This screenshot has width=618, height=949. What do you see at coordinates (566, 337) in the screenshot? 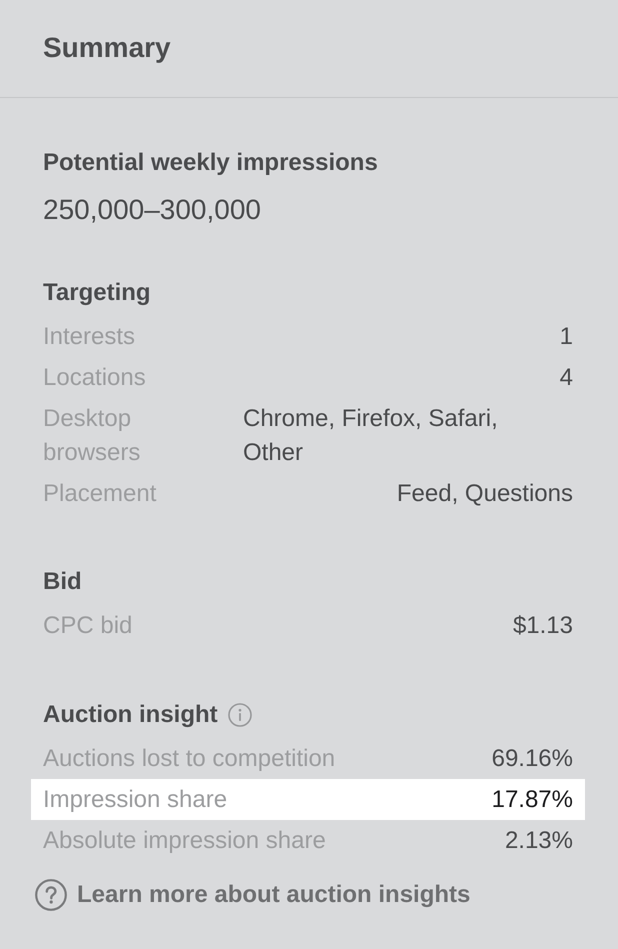
I see `row-value: 1` at bounding box center [566, 337].